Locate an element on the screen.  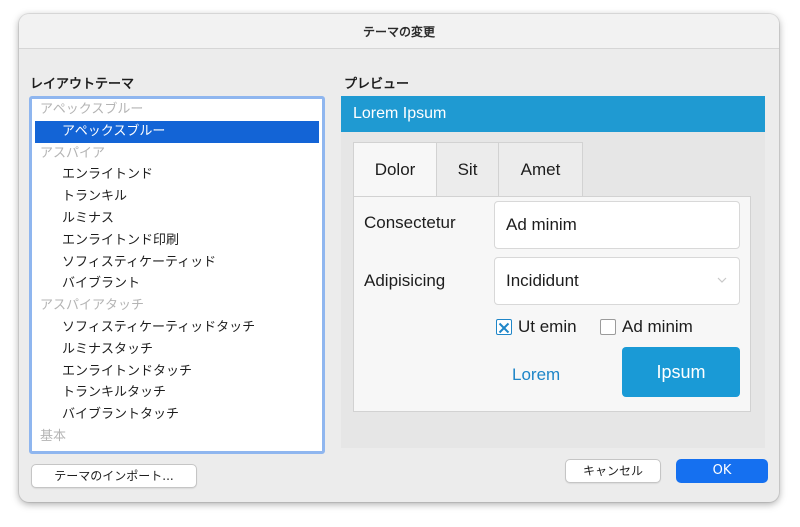
checkmark-x-icon is located at coordinates (504, 328).